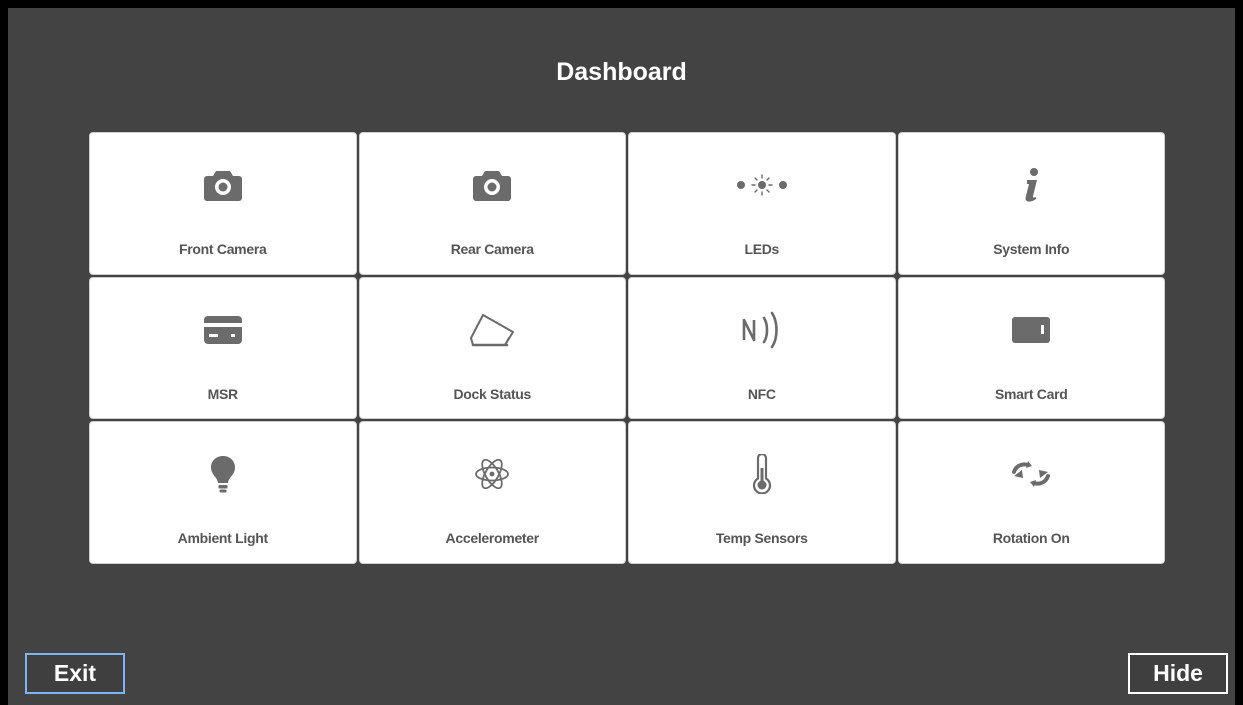 The width and height of the screenshot is (1243, 705). What do you see at coordinates (1031, 249) in the screenshot?
I see `tile-label: System Info` at bounding box center [1031, 249].